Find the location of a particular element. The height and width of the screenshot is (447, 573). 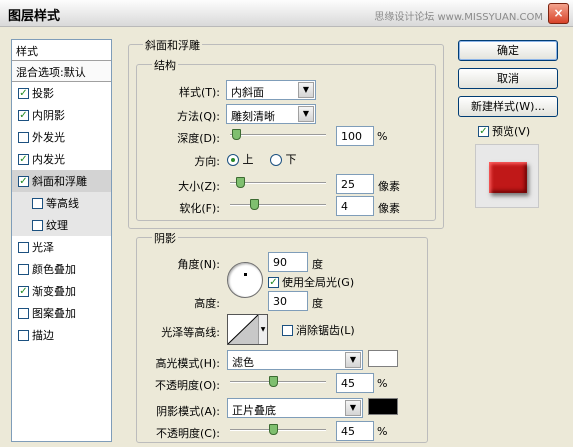

highlight-opacity-label: 不透明度(O): is located at coordinates (187, 385).